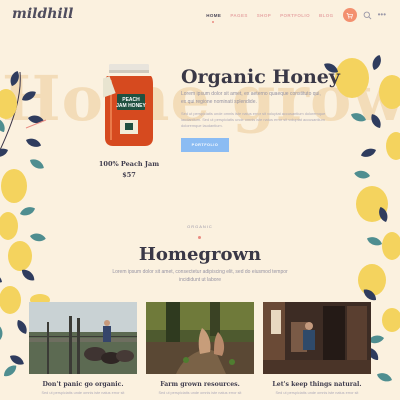  I want to click on hero-title: Organic Honey, so click(260, 77).